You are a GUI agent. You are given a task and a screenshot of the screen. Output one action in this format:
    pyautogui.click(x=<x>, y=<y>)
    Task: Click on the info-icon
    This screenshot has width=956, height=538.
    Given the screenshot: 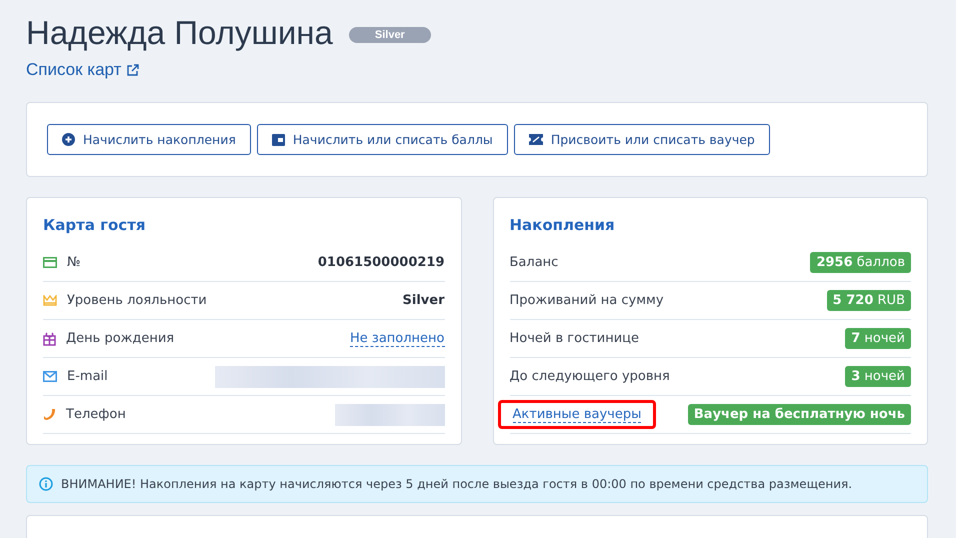 What is the action you would take?
    pyautogui.click(x=46, y=484)
    